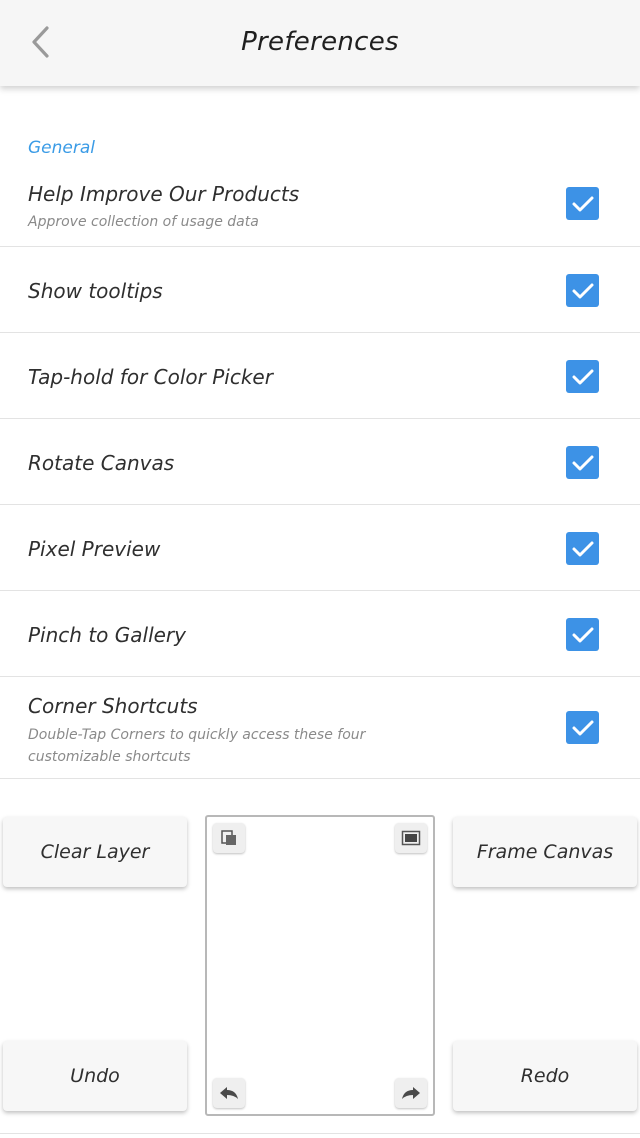 The image size is (640, 1138). What do you see at coordinates (320, 548) in the screenshot?
I see `setting-row-pixel-preview: Pixel Preview` at bounding box center [320, 548].